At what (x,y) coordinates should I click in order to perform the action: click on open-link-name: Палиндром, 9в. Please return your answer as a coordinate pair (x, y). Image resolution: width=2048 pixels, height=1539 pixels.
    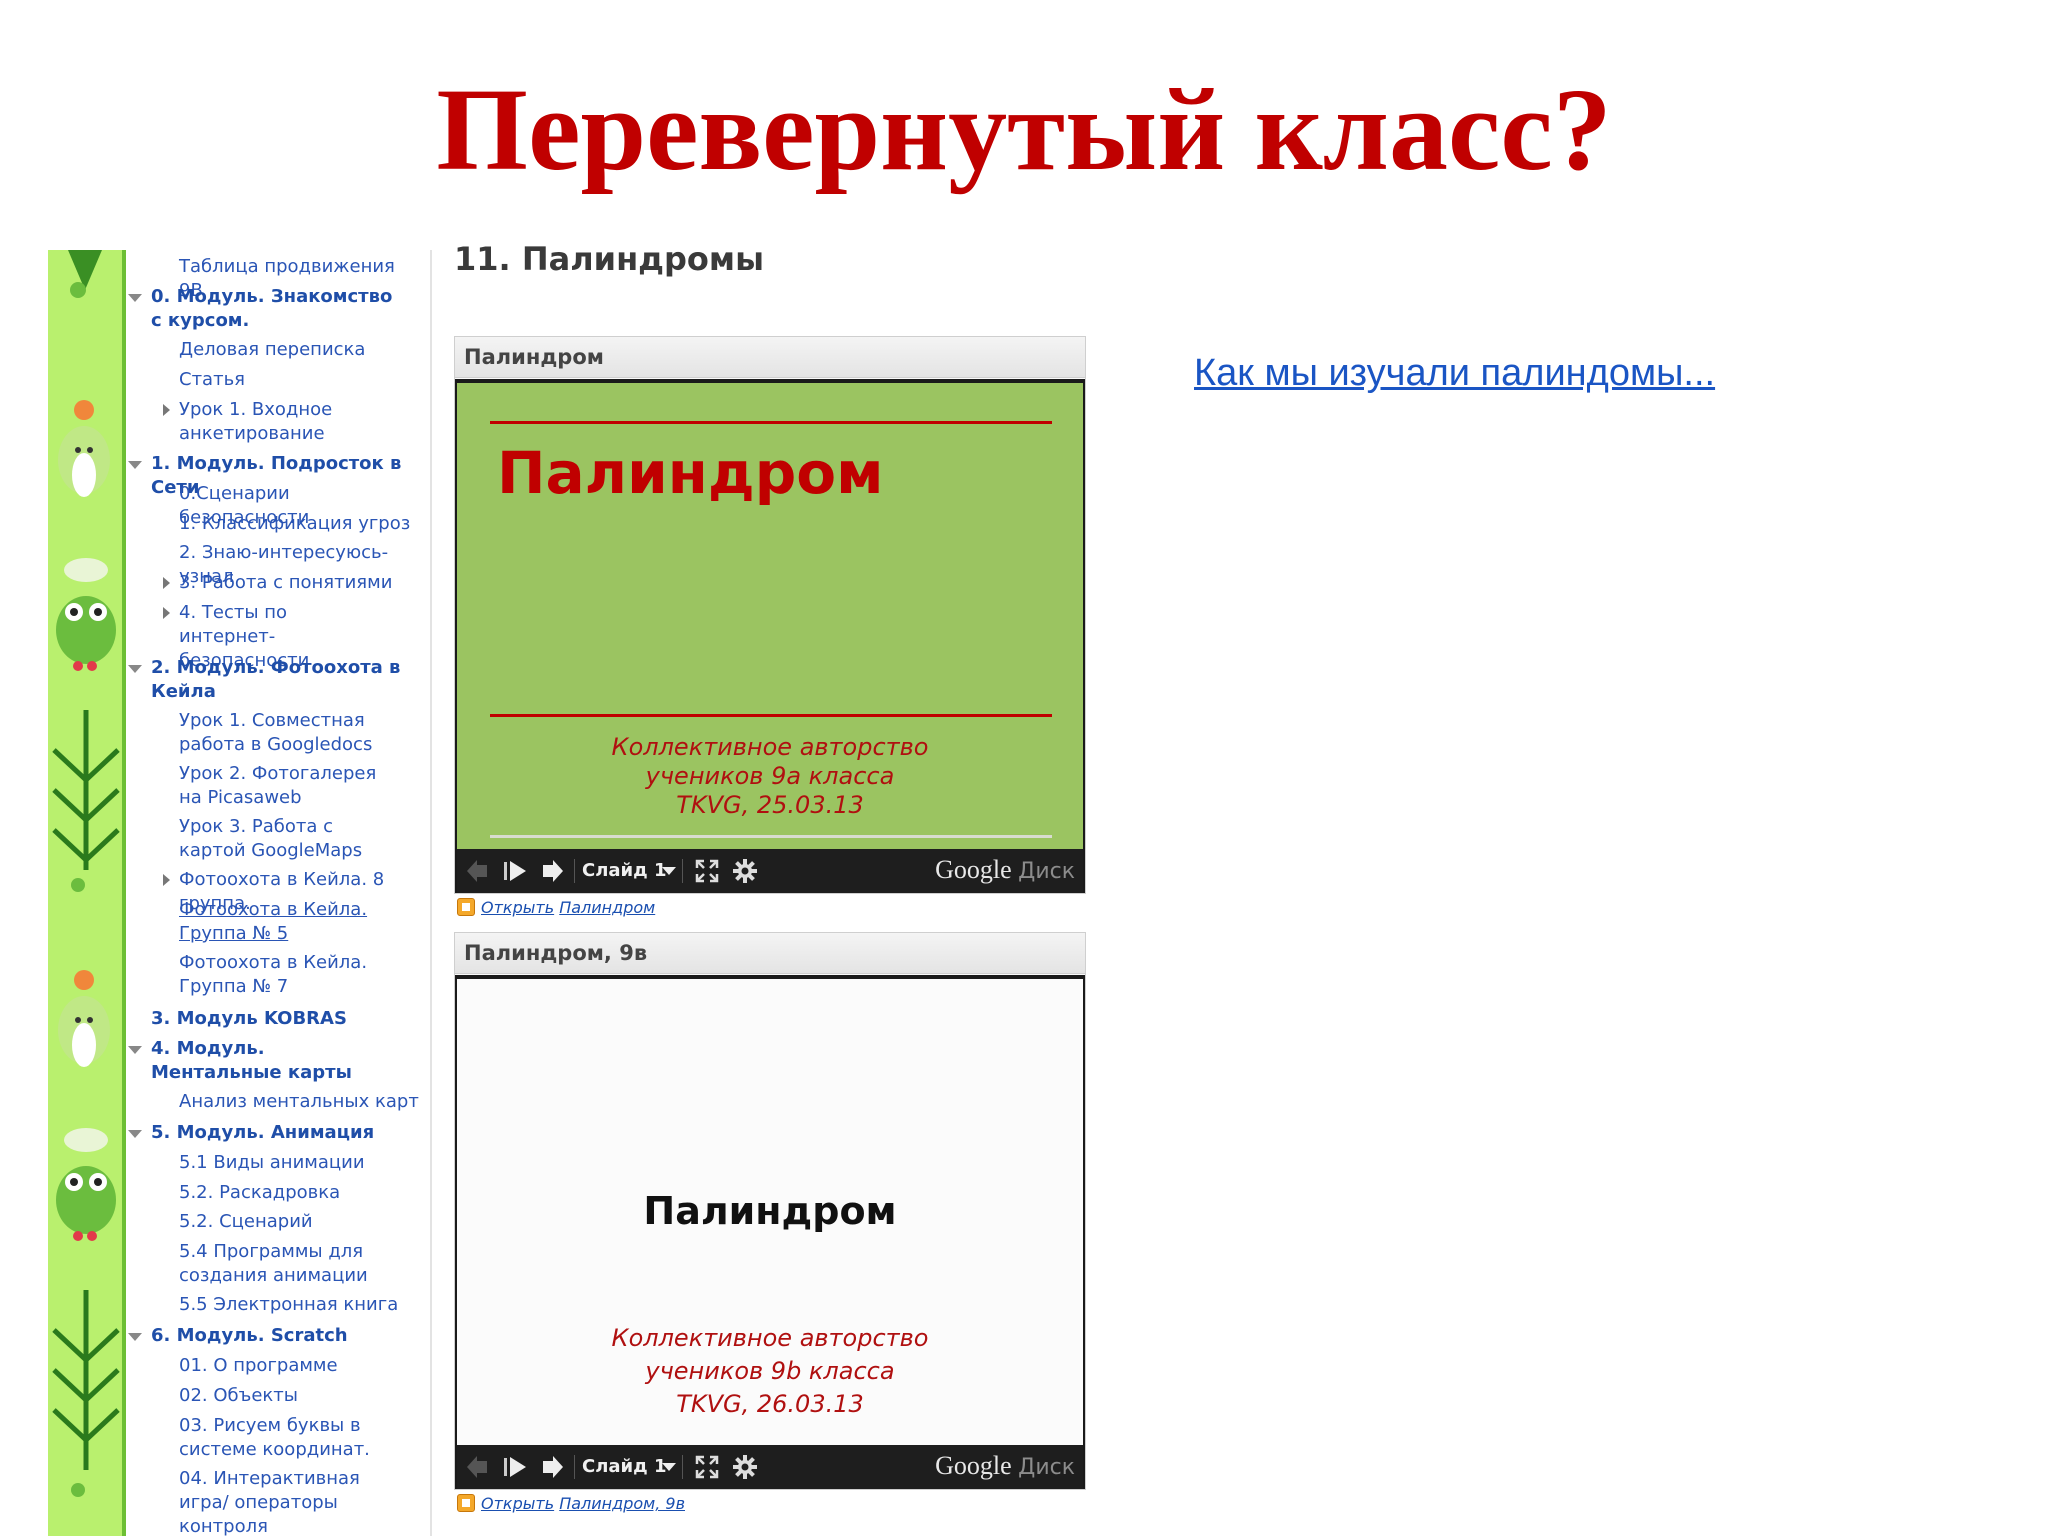
    Looking at the image, I should click on (622, 1503).